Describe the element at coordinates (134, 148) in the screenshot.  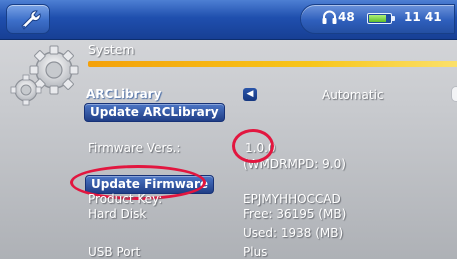
I see `firmware-version-label: Firmware Vers.:` at that location.